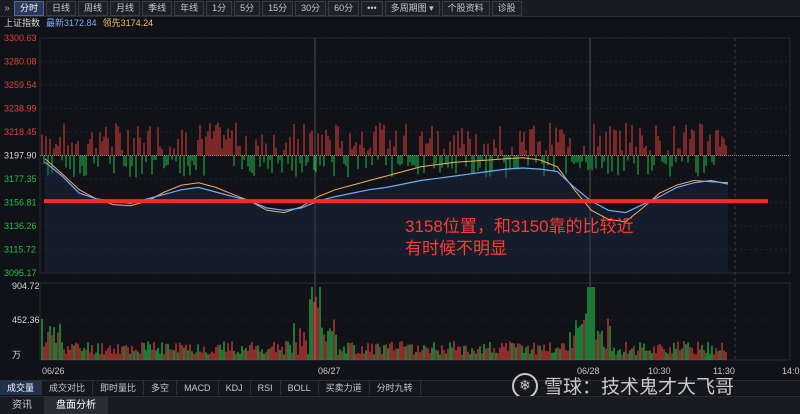  I want to click on indicator-tab: 买卖力道, so click(344, 388).